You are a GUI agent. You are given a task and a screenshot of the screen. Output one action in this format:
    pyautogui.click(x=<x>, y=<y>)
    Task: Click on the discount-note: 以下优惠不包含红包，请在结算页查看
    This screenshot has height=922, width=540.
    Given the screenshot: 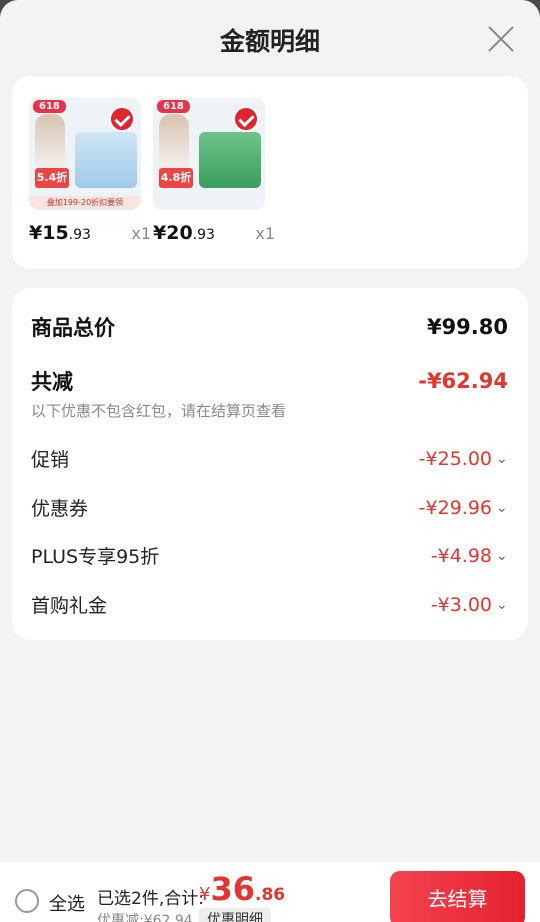 What is the action you would take?
    pyautogui.click(x=159, y=411)
    